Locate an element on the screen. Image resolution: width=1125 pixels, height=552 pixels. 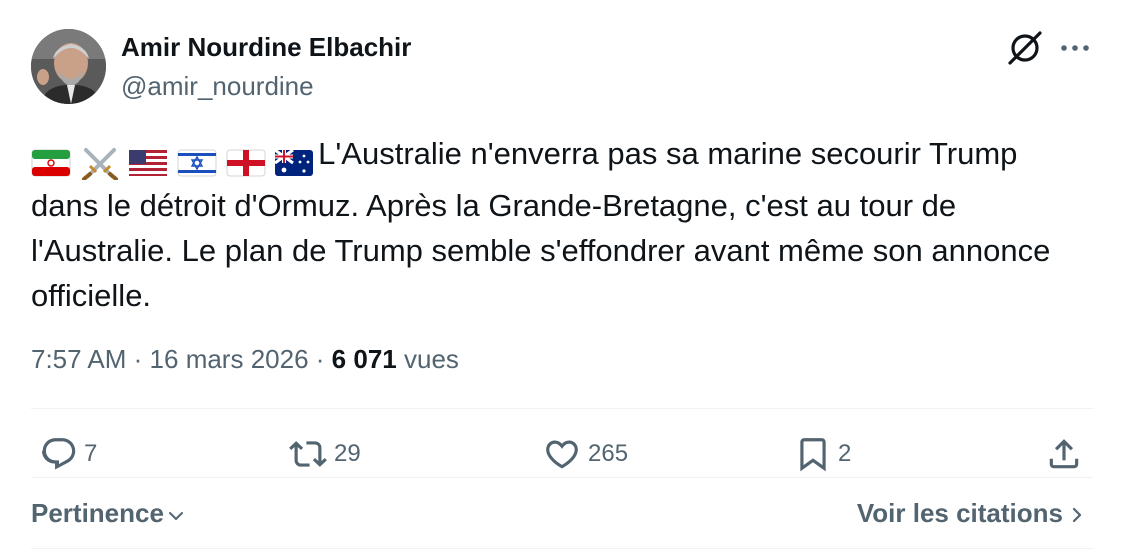
author-display-name: Amir Nourdine Elbachir is located at coordinates (266, 47).